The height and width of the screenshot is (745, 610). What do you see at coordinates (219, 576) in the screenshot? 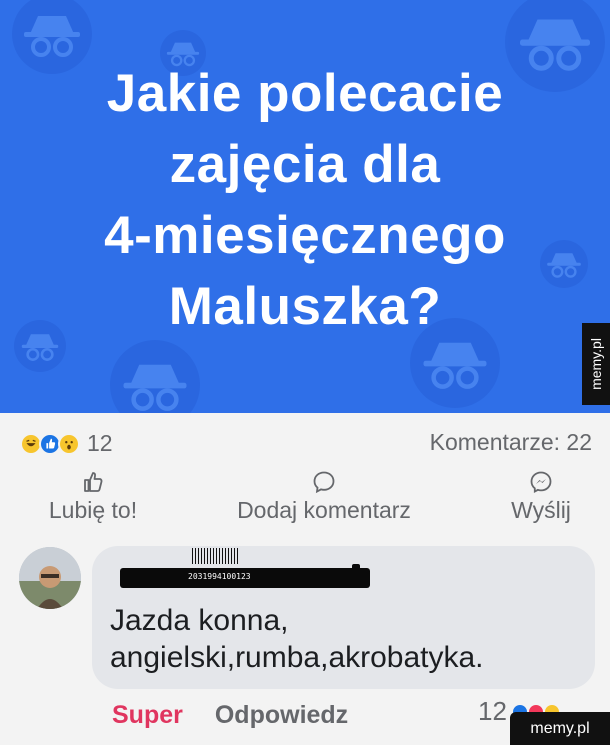
I see `barcode-number: 2031994100123` at bounding box center [219, 576].